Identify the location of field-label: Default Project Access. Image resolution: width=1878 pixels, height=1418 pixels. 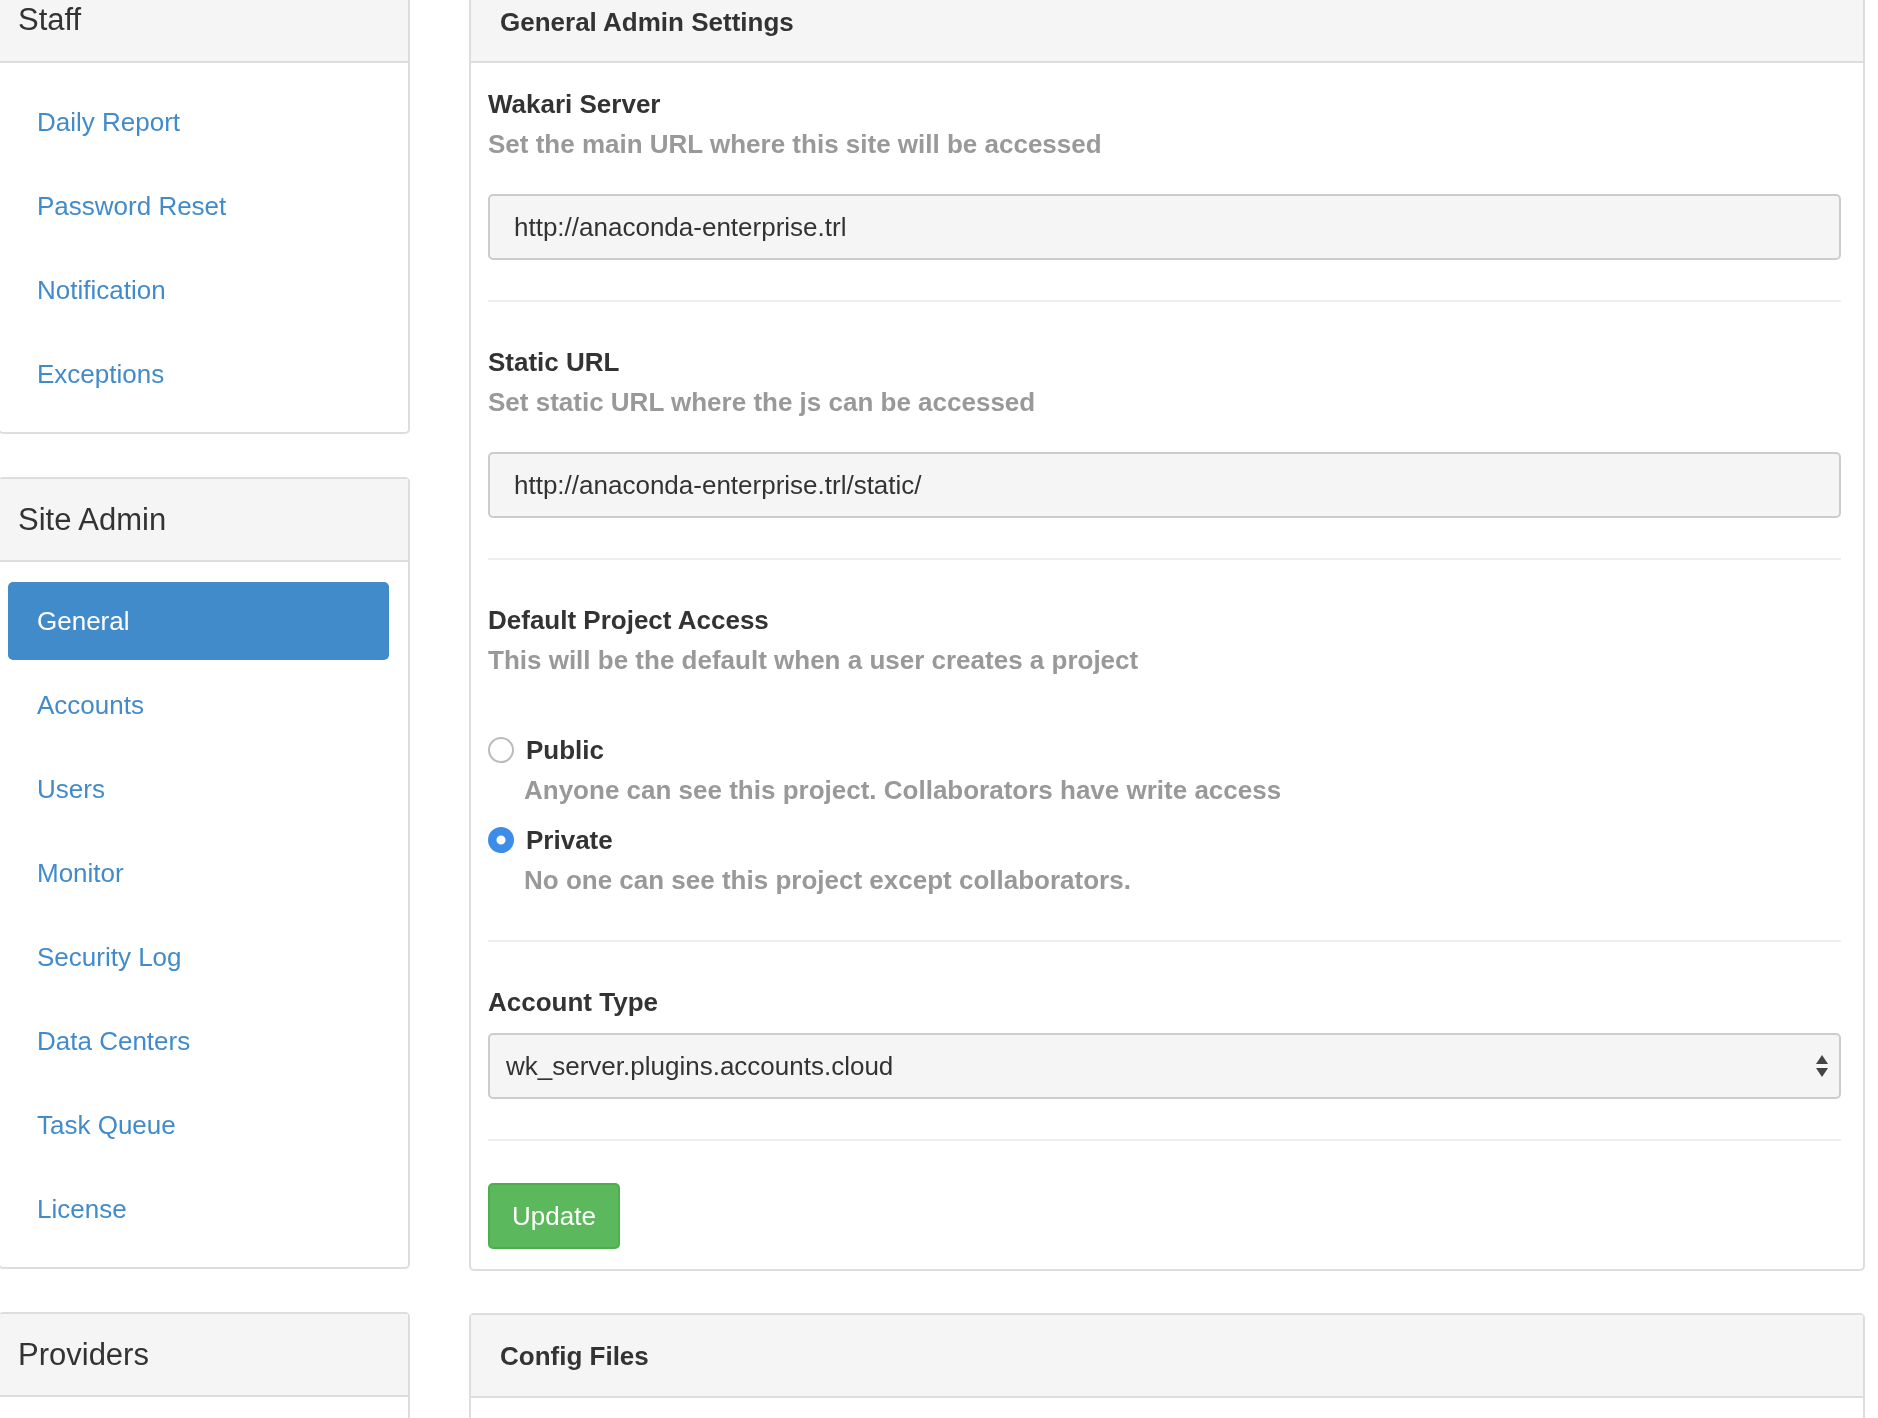
(629, 620).